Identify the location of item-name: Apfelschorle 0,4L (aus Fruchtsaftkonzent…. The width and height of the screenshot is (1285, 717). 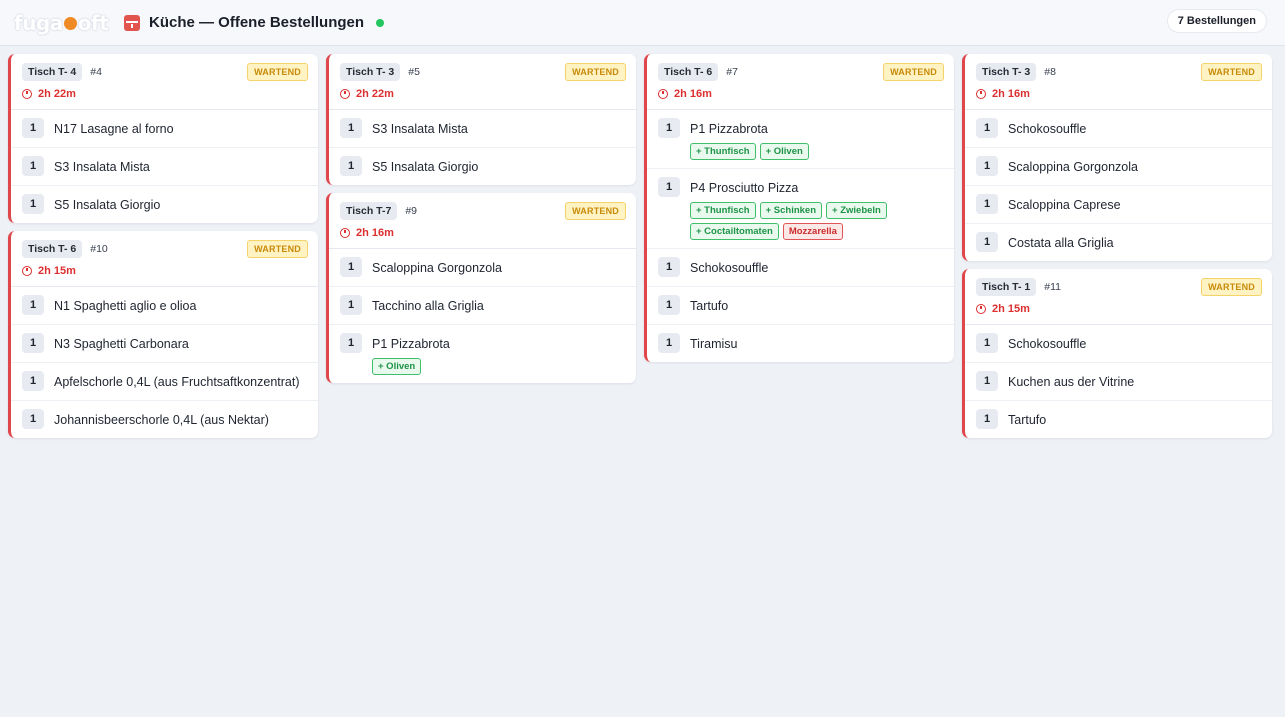
(177, 382).